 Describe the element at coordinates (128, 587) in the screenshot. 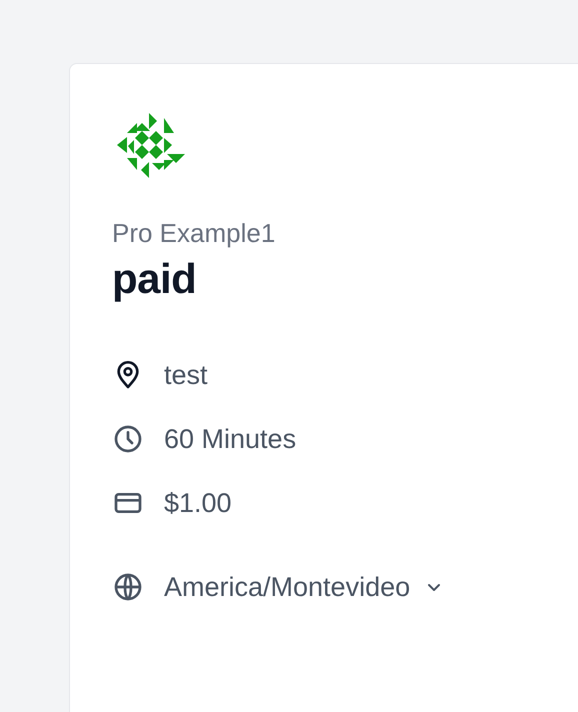

I see `globe-icon` at that location.